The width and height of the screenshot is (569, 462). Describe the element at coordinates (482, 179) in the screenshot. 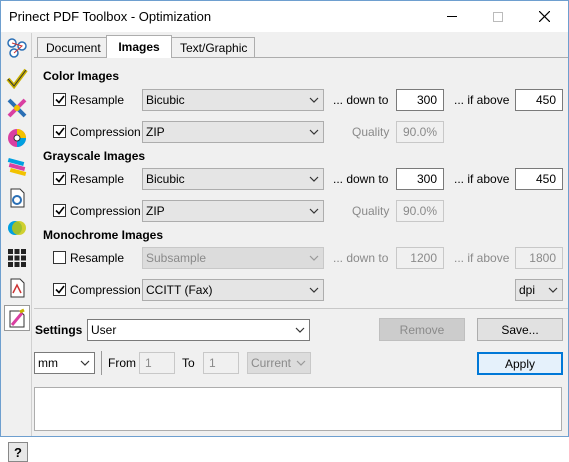

I see `gray-if-above-label: ... if above` at that location.